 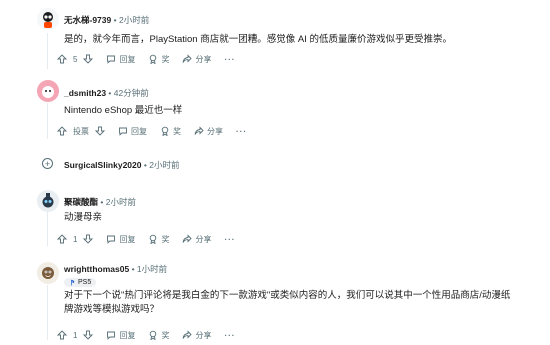 What do you see at coordinates (73, 282) in the screenshot?
I see `playstation-icon` at bounding box center [73, 282].